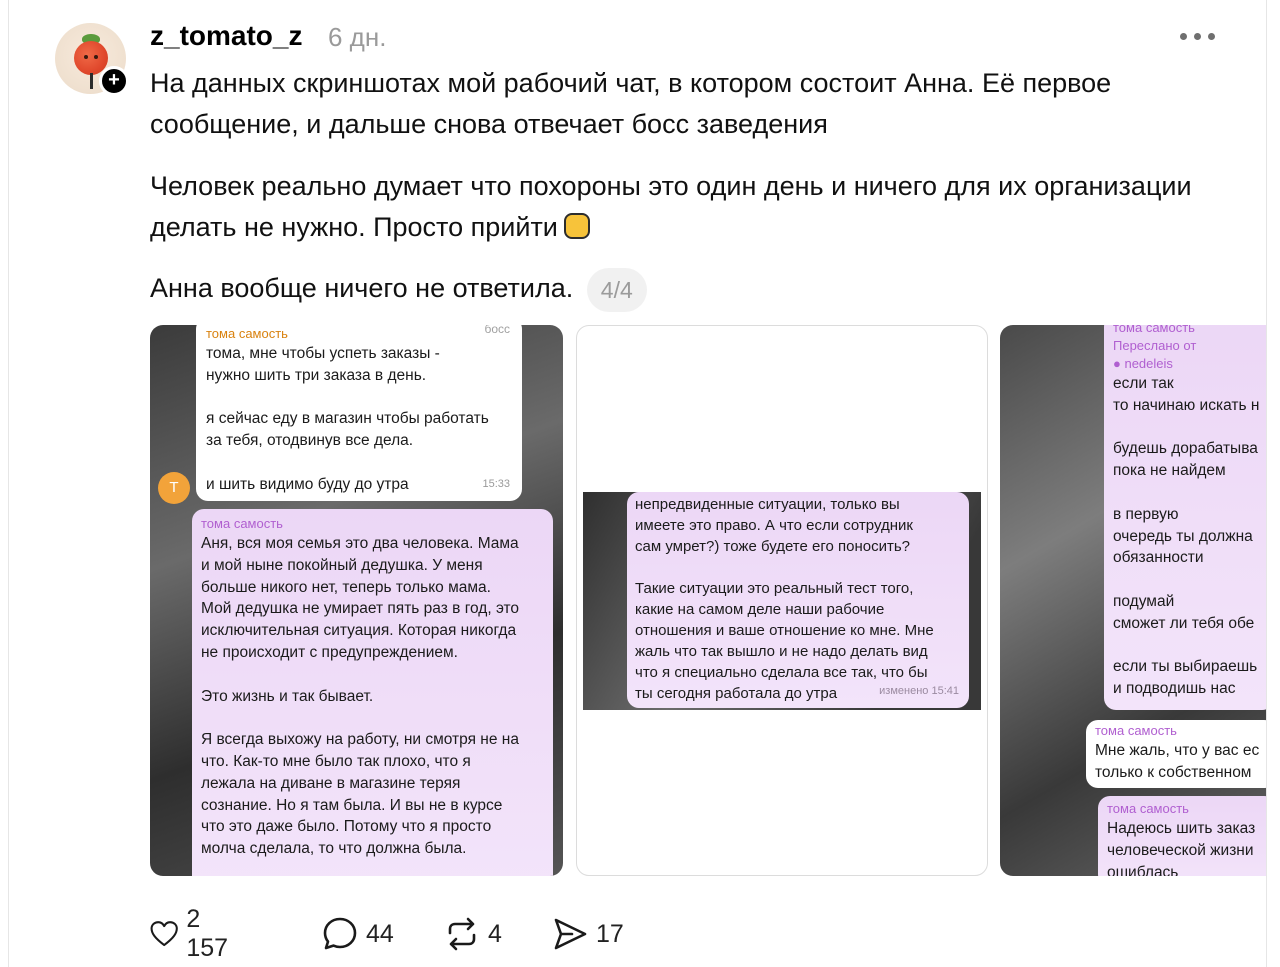 Image resolution: width=1280 pixels, height=967 pixels. Describe the element at coordinates (781, 672) in the screenshot. I see `chat-line: что я специально сделала все так, что бы` at that location.